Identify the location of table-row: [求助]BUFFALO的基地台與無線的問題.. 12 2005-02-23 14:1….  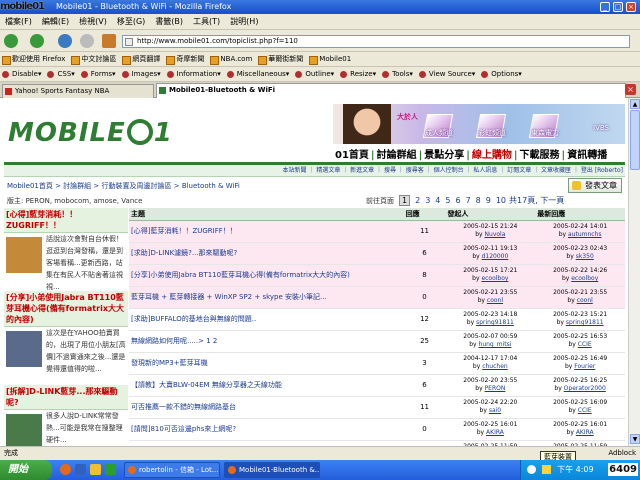
(377, 319).